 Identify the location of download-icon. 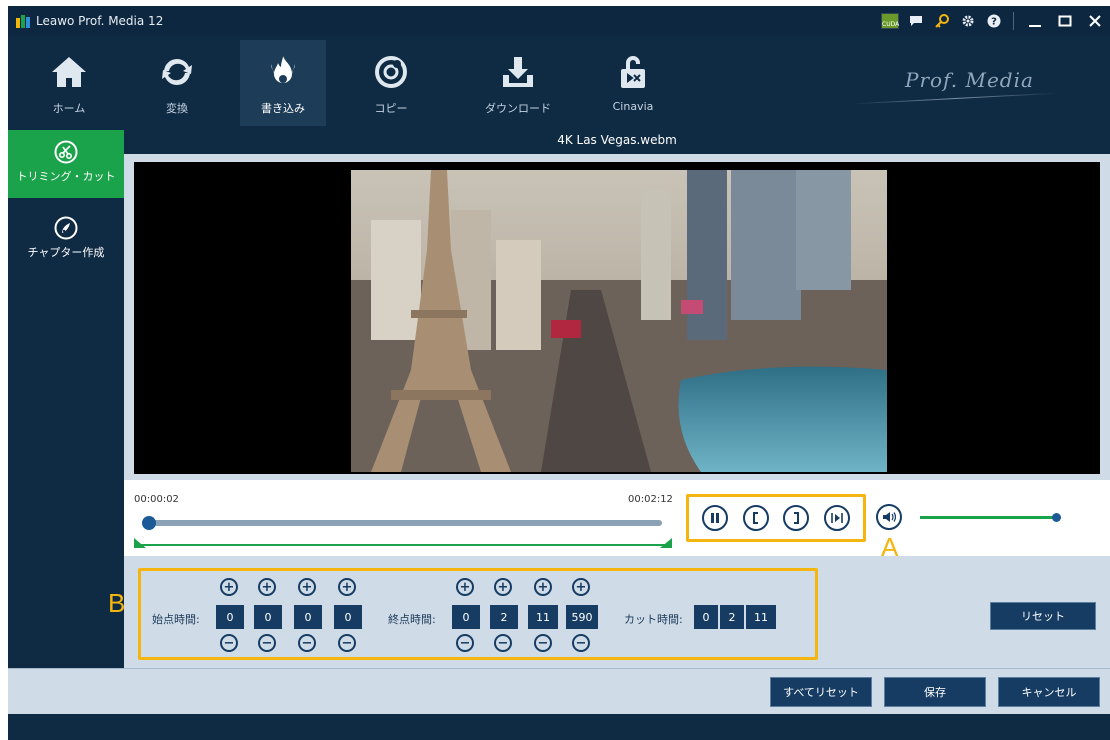
(518, 72).